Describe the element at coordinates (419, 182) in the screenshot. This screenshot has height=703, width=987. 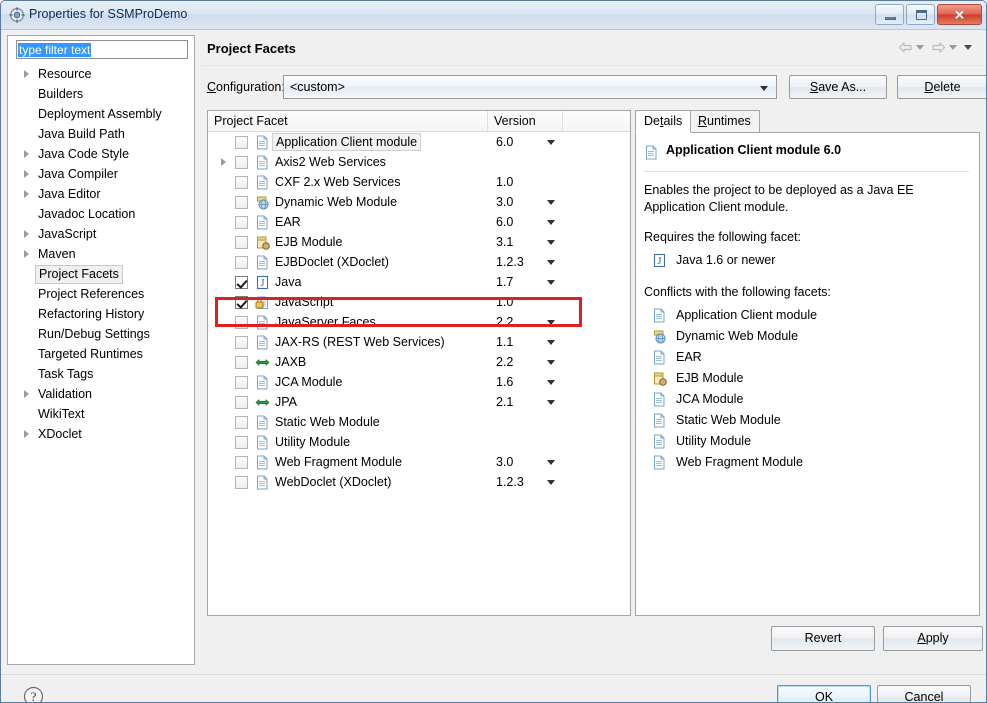
I see `table-row: CXF 2.x Web Services 1.0` at that location.